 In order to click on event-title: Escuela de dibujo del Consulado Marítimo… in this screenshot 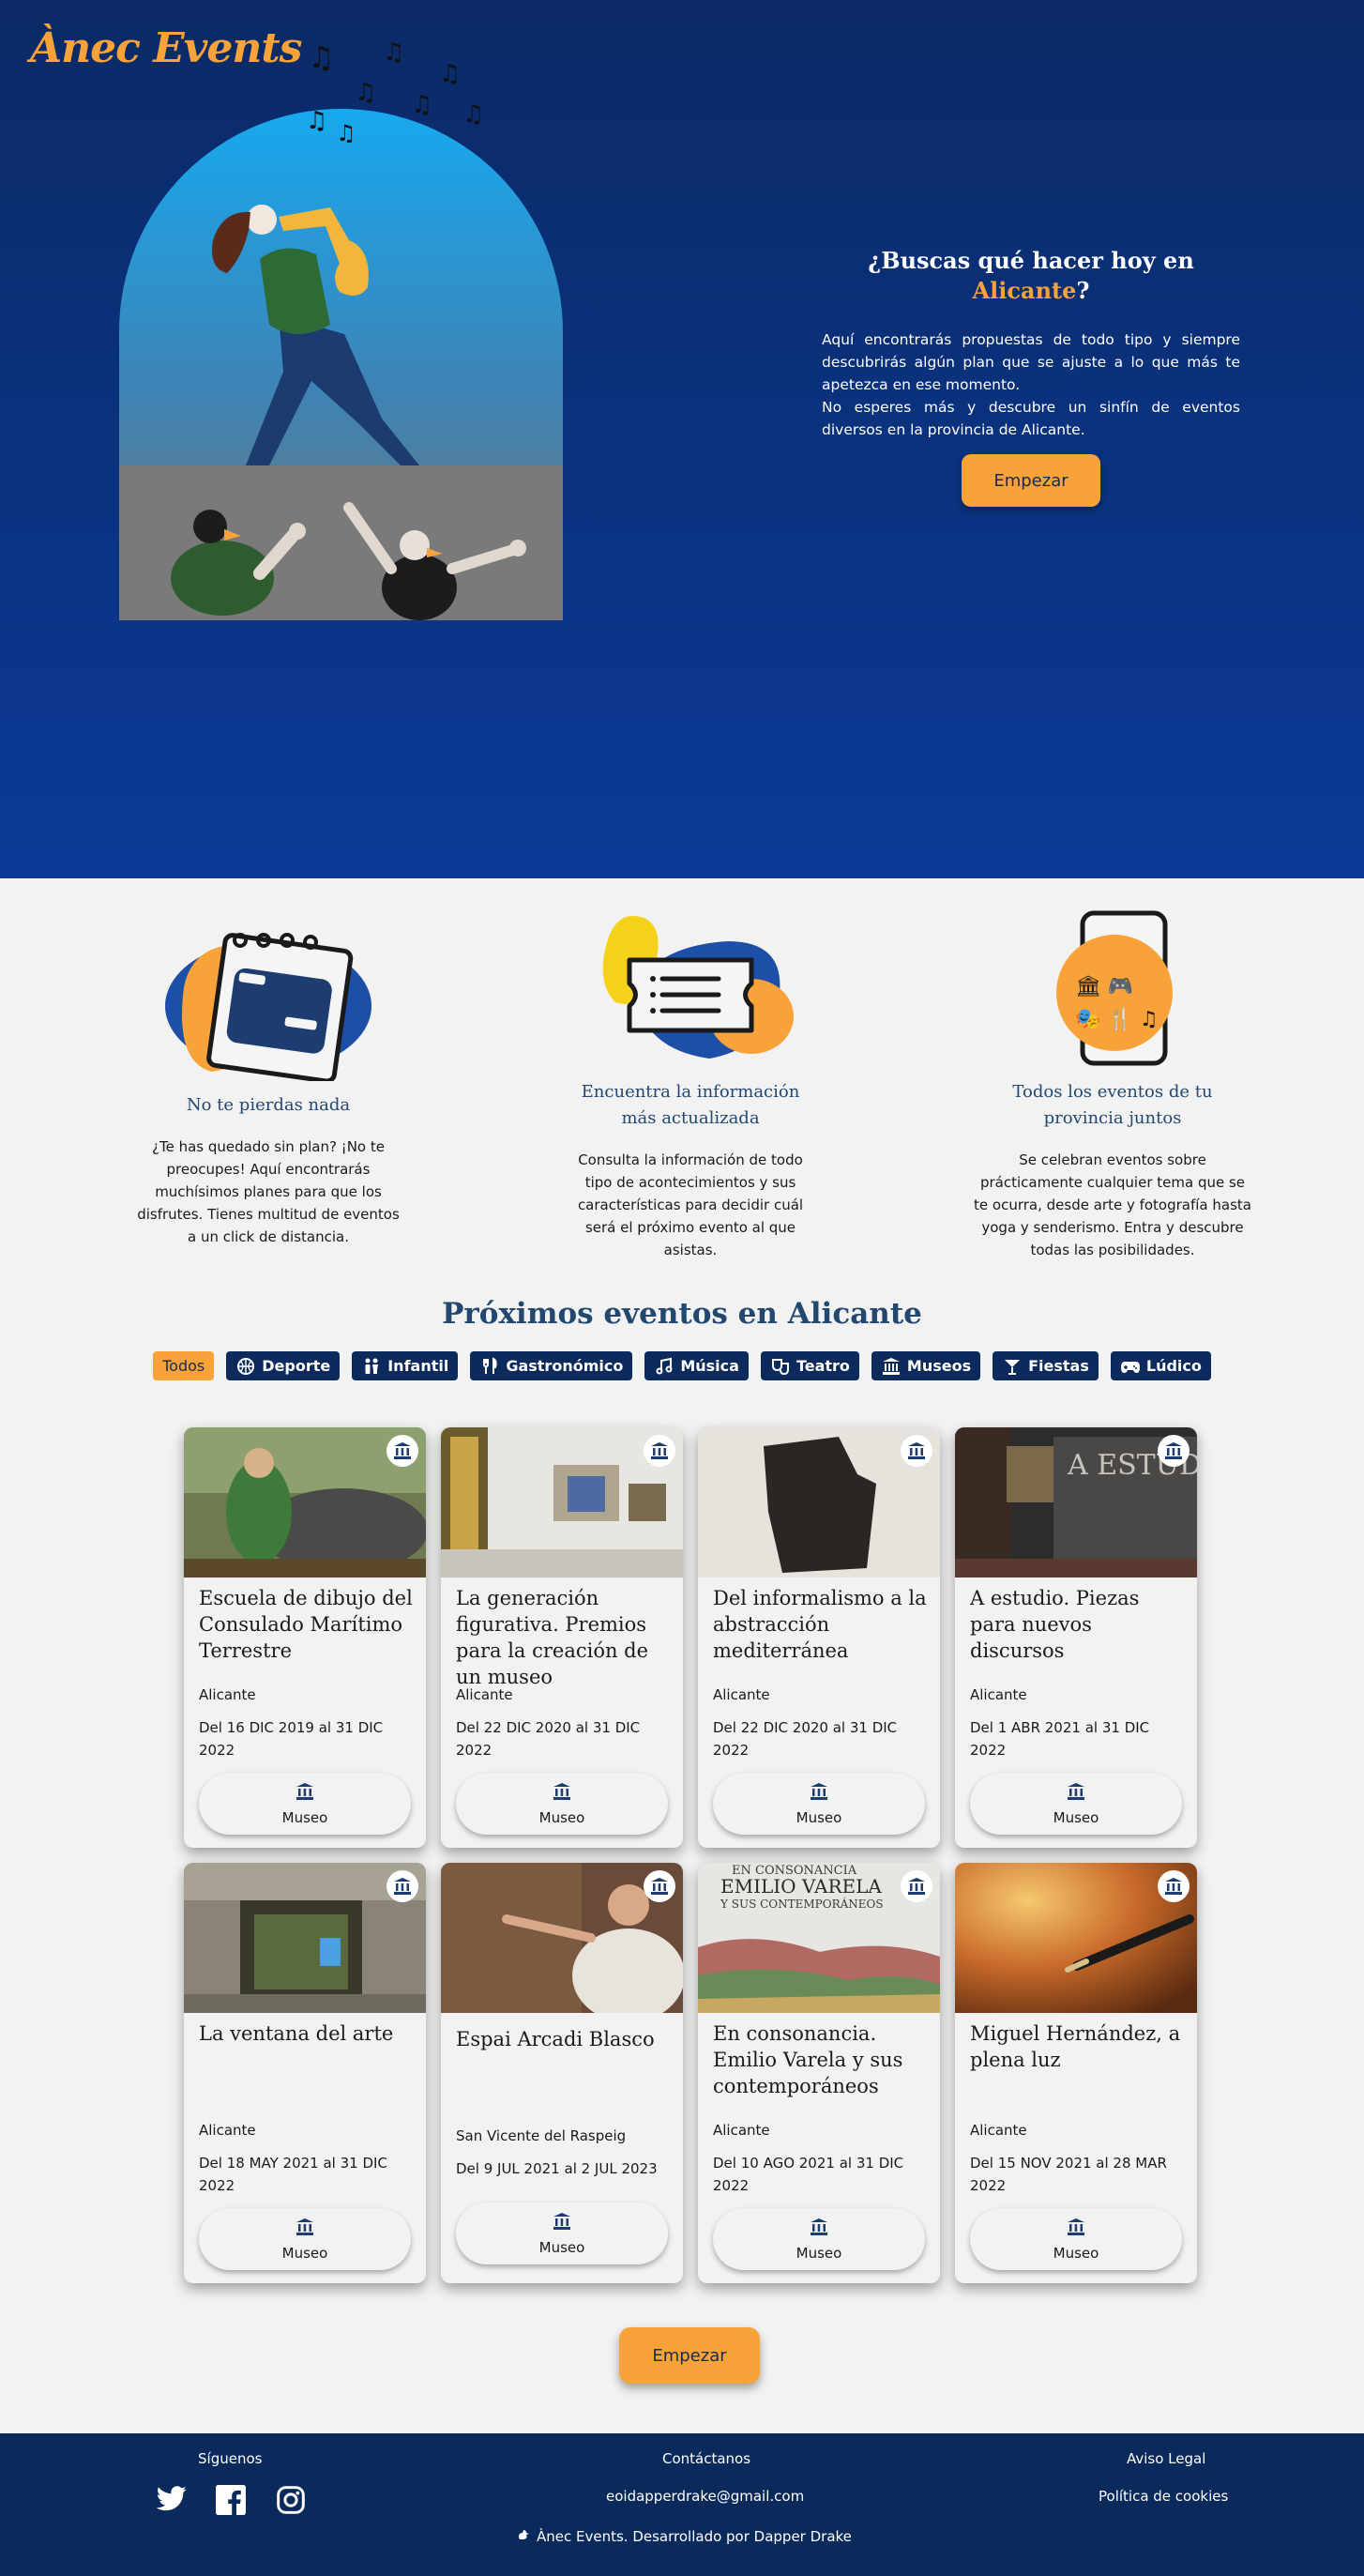, I will do `click(306, 1624)`.